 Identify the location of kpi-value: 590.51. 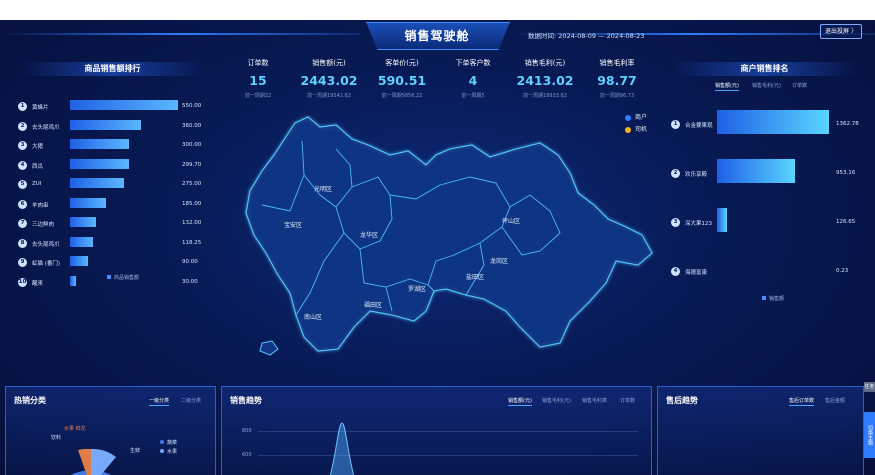
(402, 80).